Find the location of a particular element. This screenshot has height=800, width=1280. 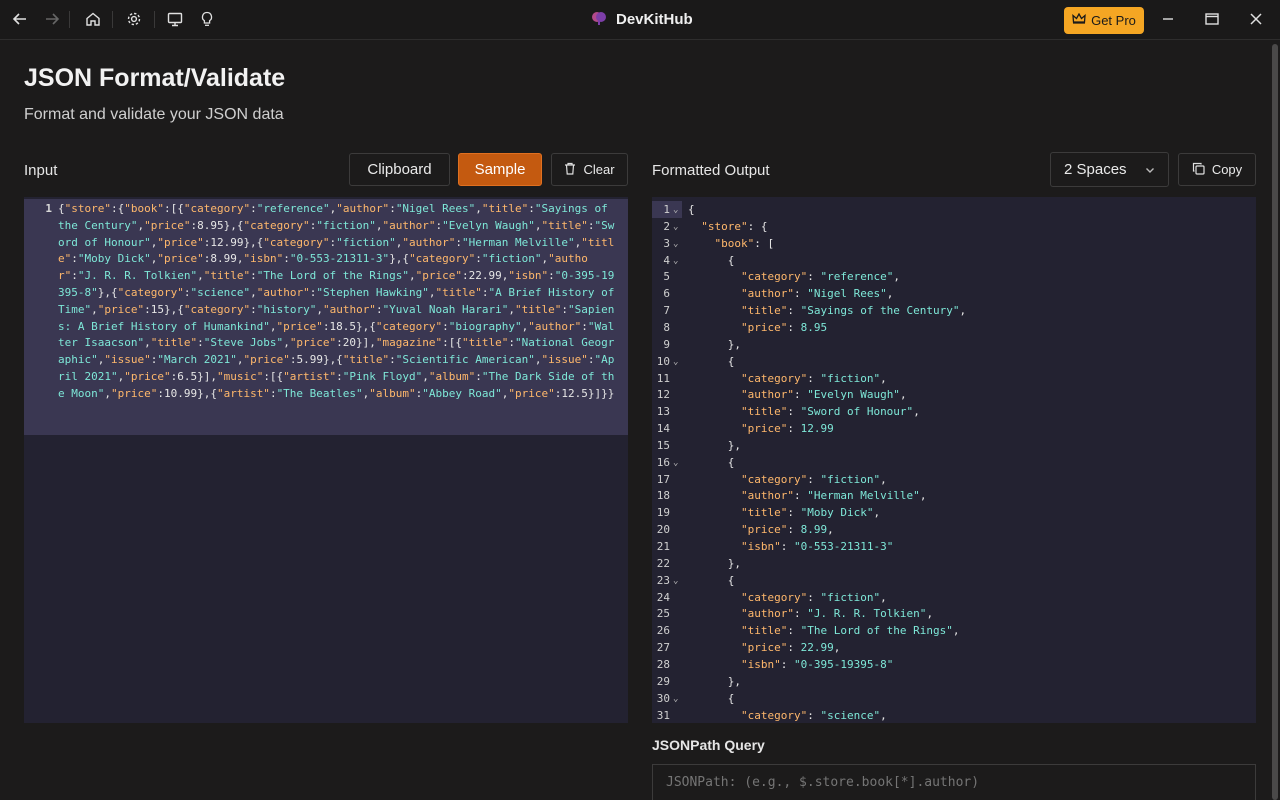

get-pro-button: Get Pro is located at coordinates (1104, 20).